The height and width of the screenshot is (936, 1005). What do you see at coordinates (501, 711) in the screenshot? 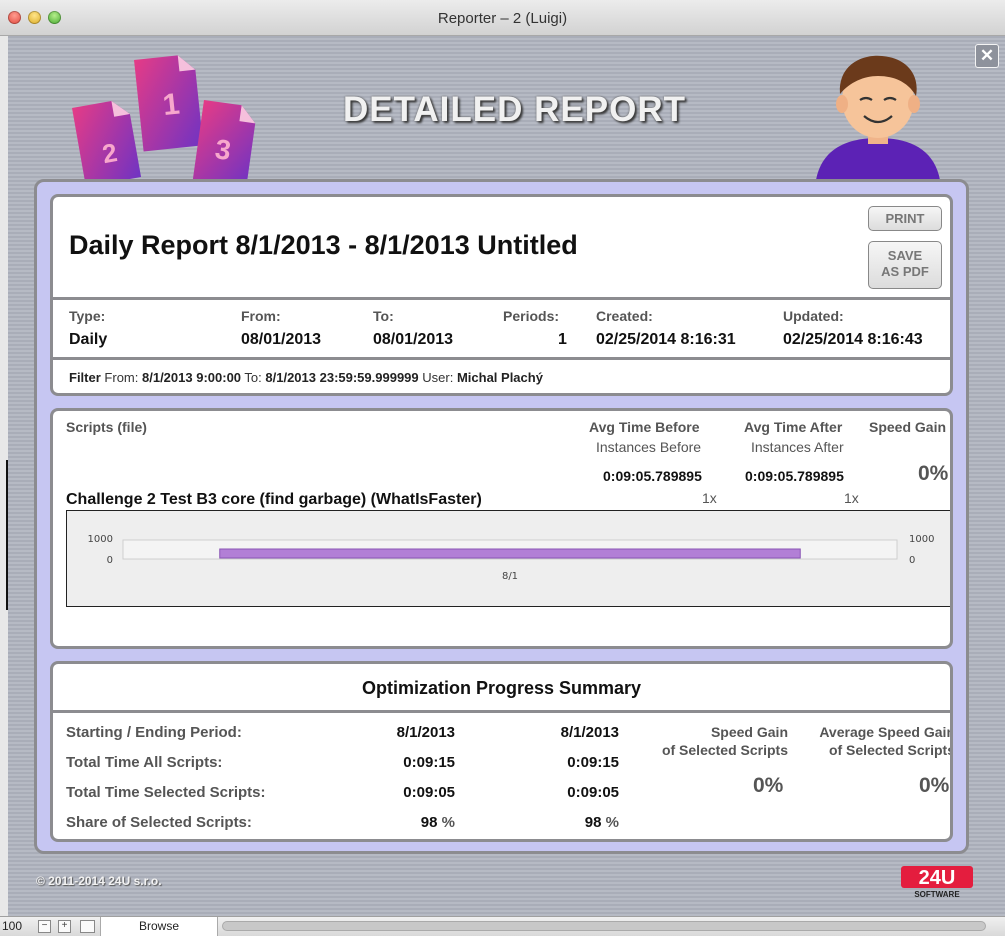
I see `summary-divider` at bounding box center [501, 711].